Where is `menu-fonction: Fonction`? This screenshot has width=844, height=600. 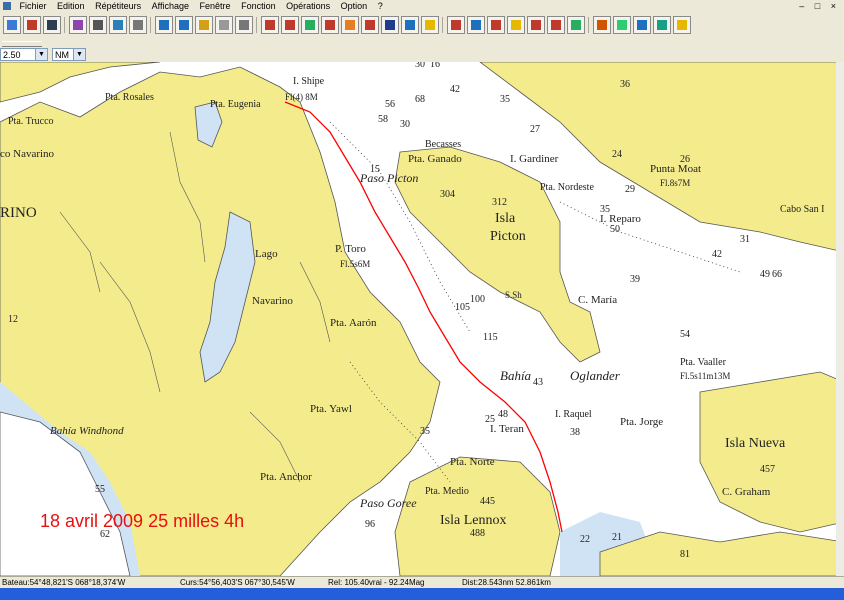
menu-fonction: Fonction is located at coordinates (258, 6).